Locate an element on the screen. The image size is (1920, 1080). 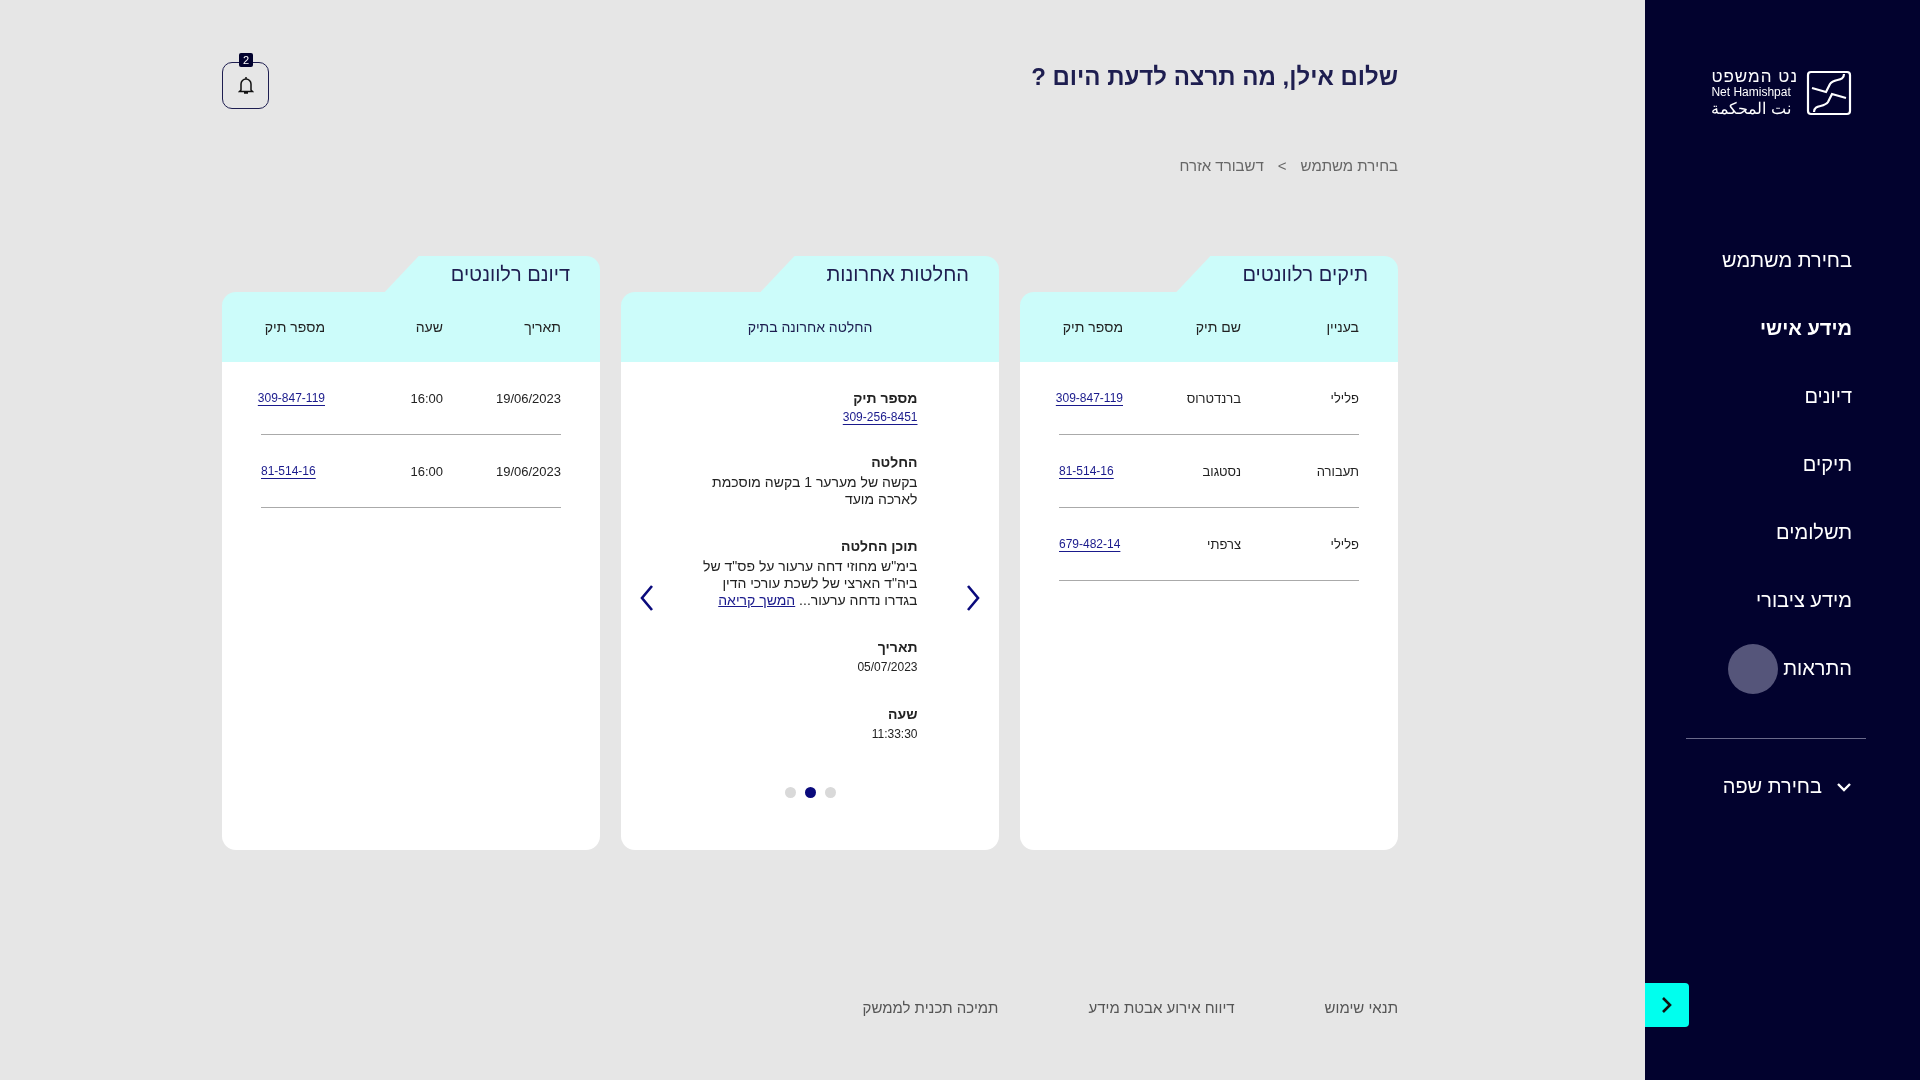
table-cell: צרפתי is located at coordinates (1224, 544).